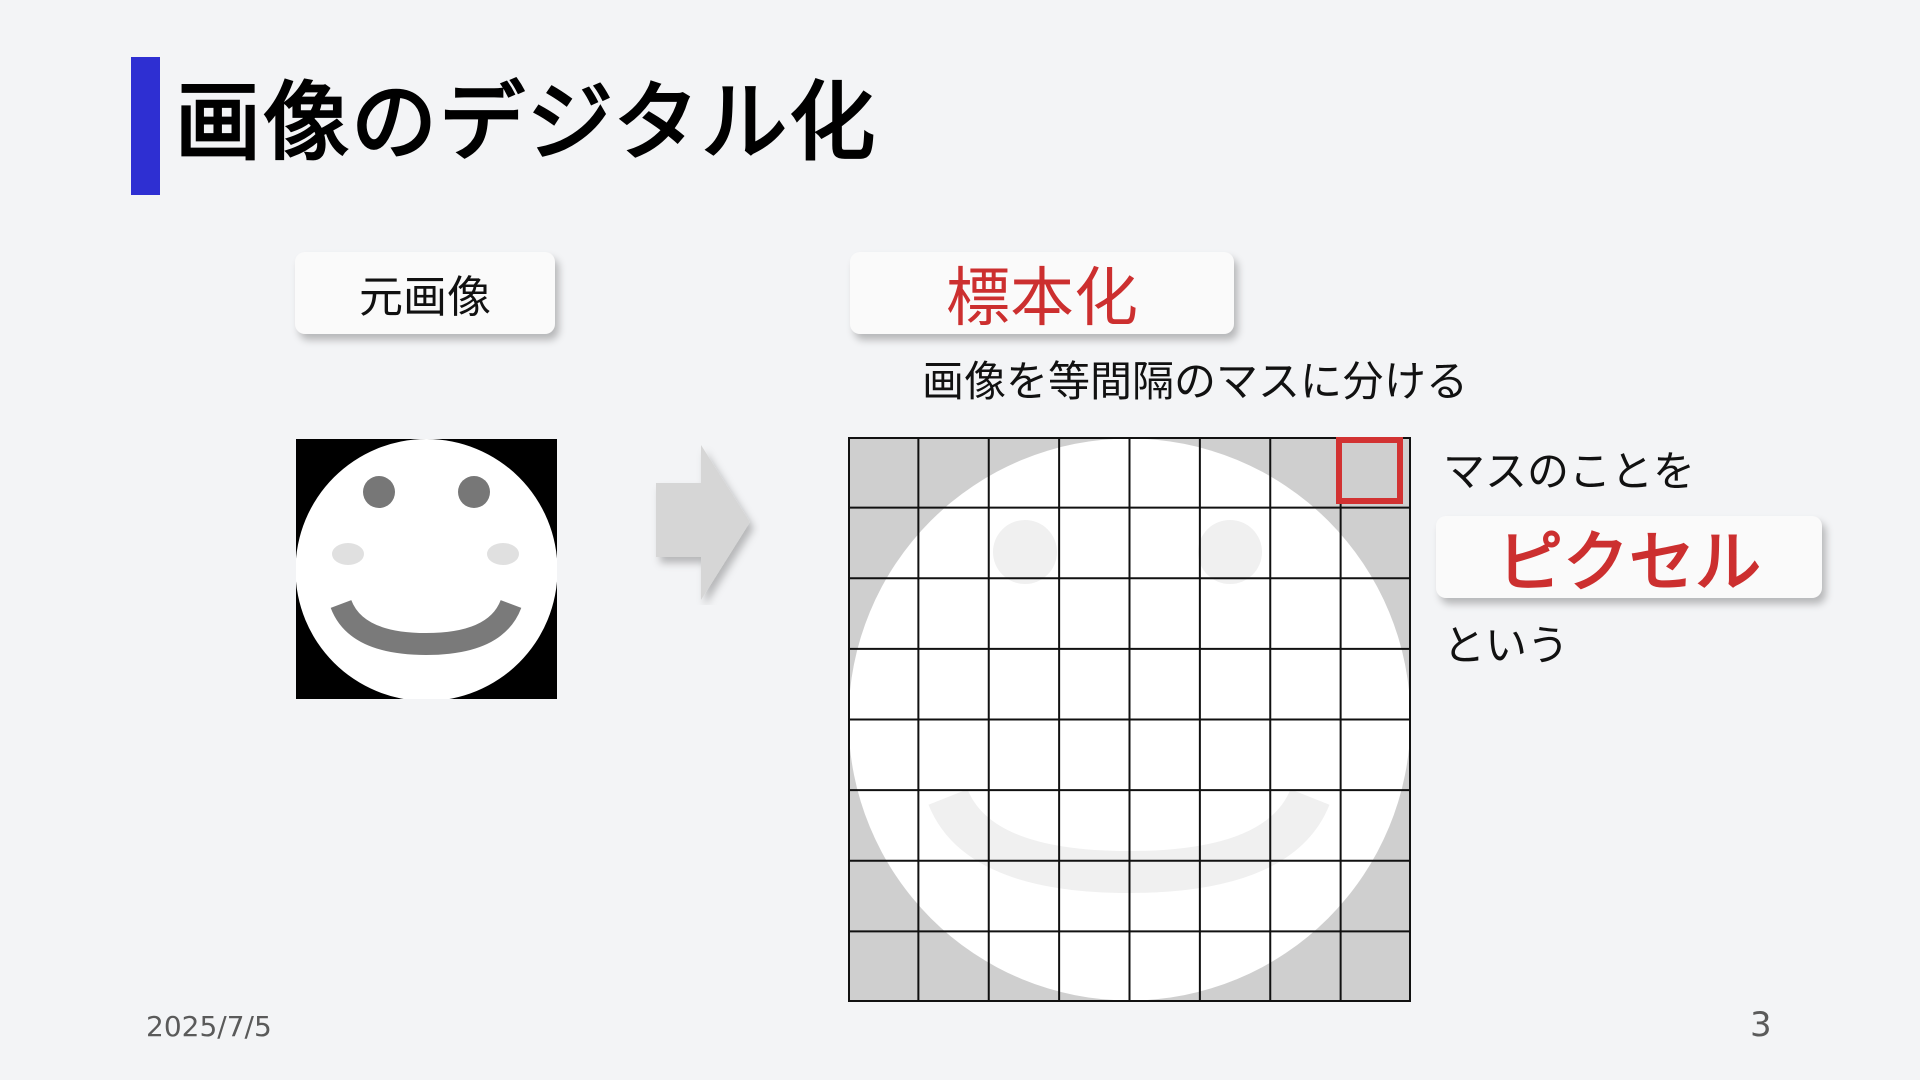 Image resolution: width=1920 pixels, height=1080 pixels. Describe the element at coordinates (209, 1026) in the screenshot. I see `footer-date: 2025/7/5` at that location.